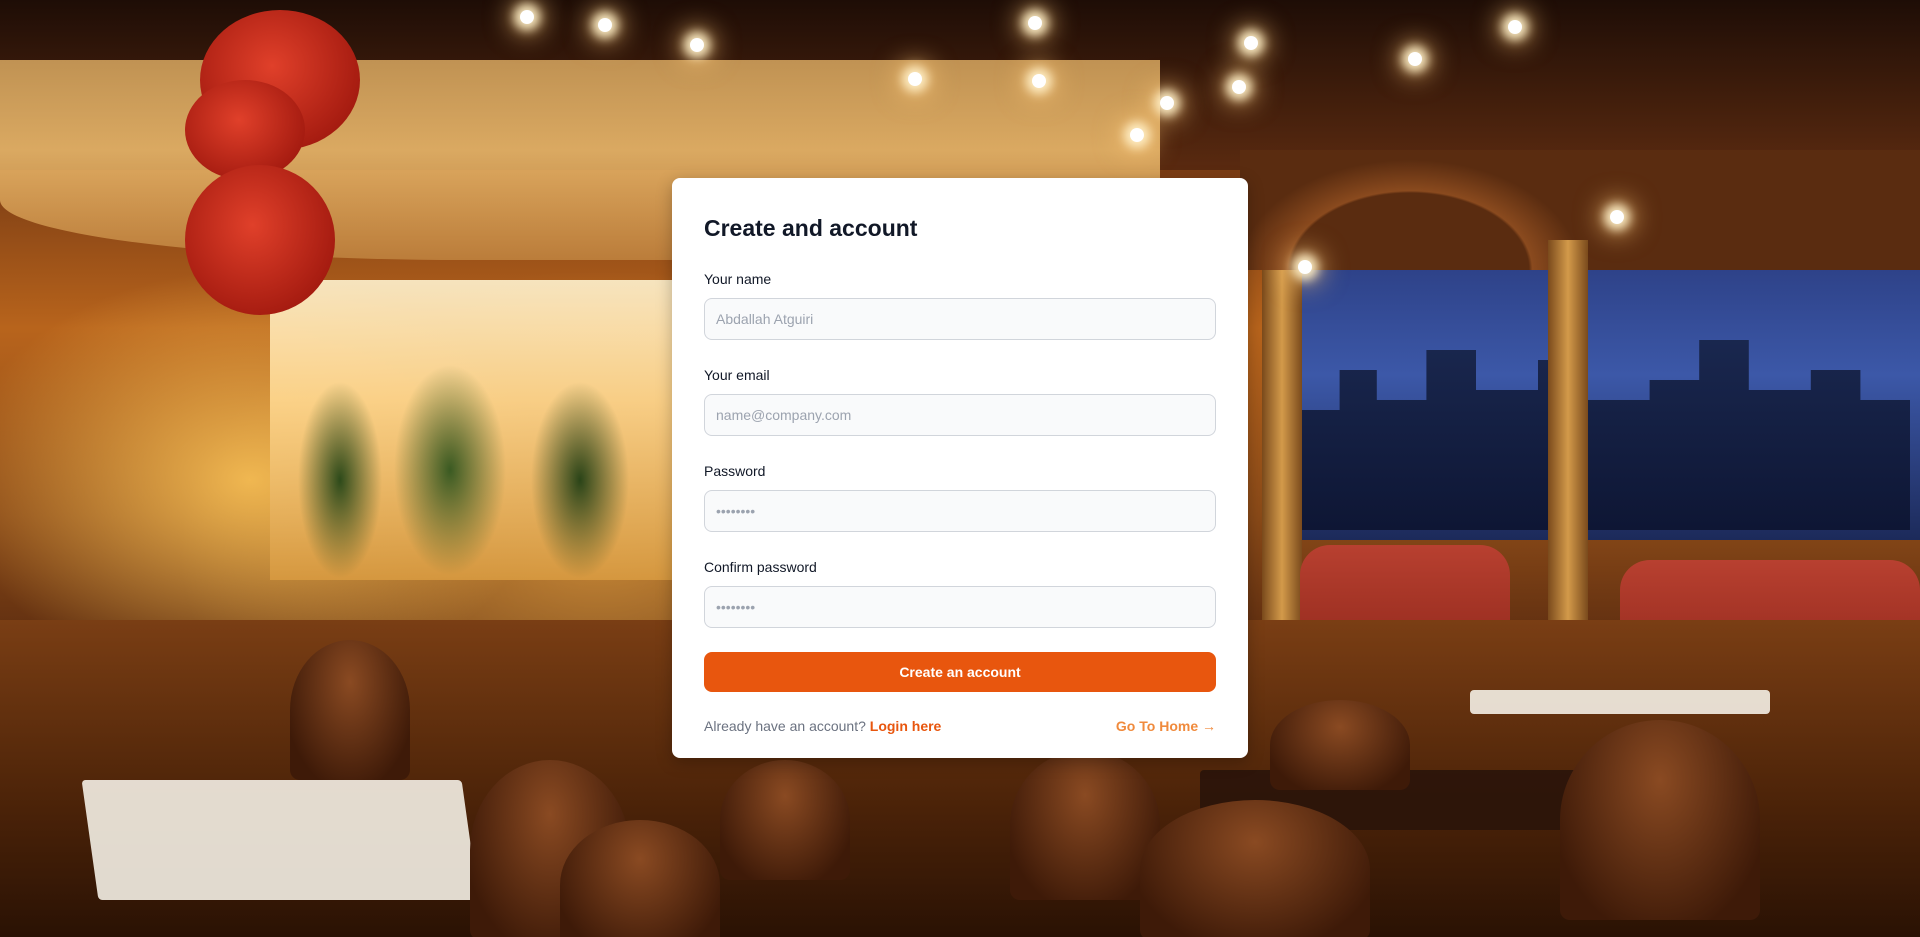 The image size is (1920, 937). I want to click on create-account-button: Create an account, so click(960, 672).